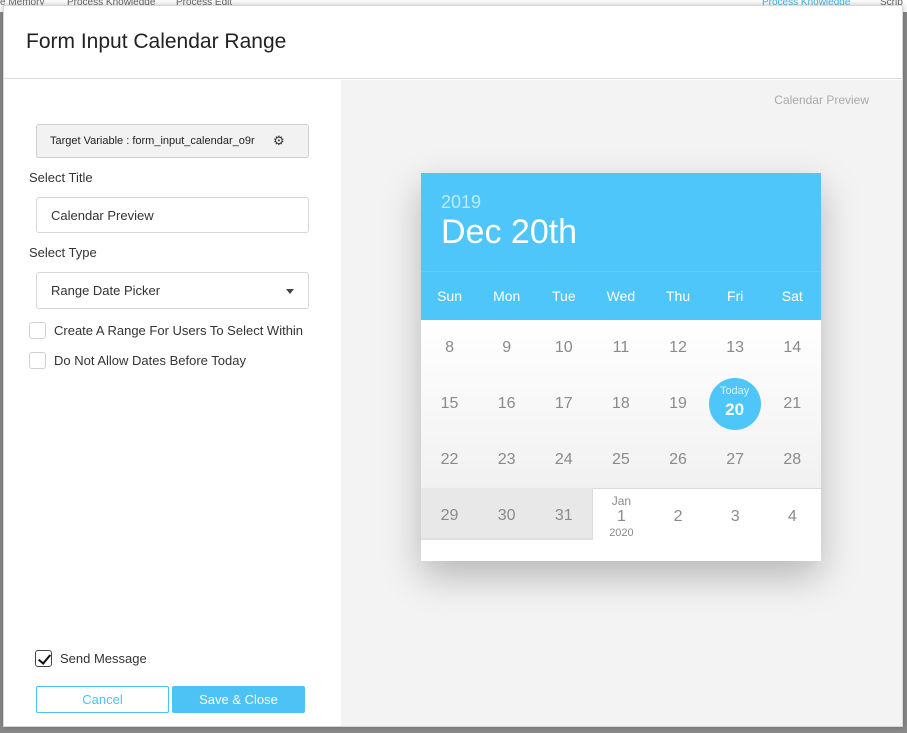  I want to click on calendar-day: 25, so click(620, 460).